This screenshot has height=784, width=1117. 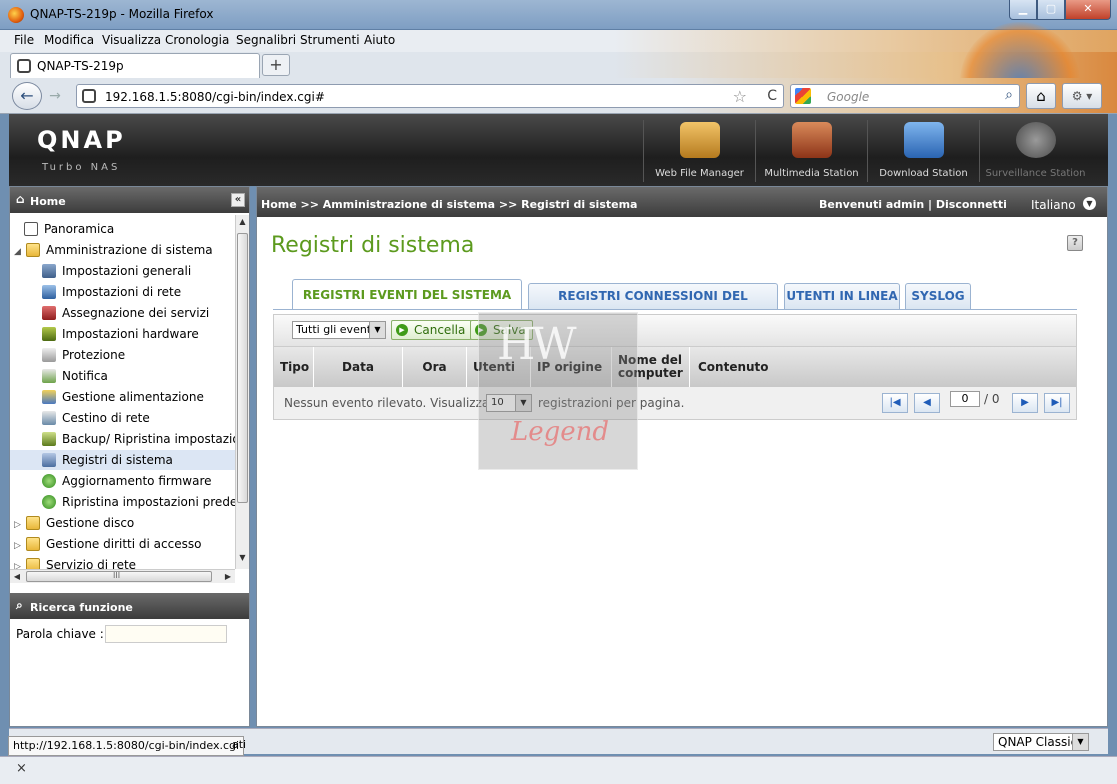 What do you see at coordinates (119, 576) in the screenshot?
I see `hscroll-thumb: III` at bounding box center [119, 576].